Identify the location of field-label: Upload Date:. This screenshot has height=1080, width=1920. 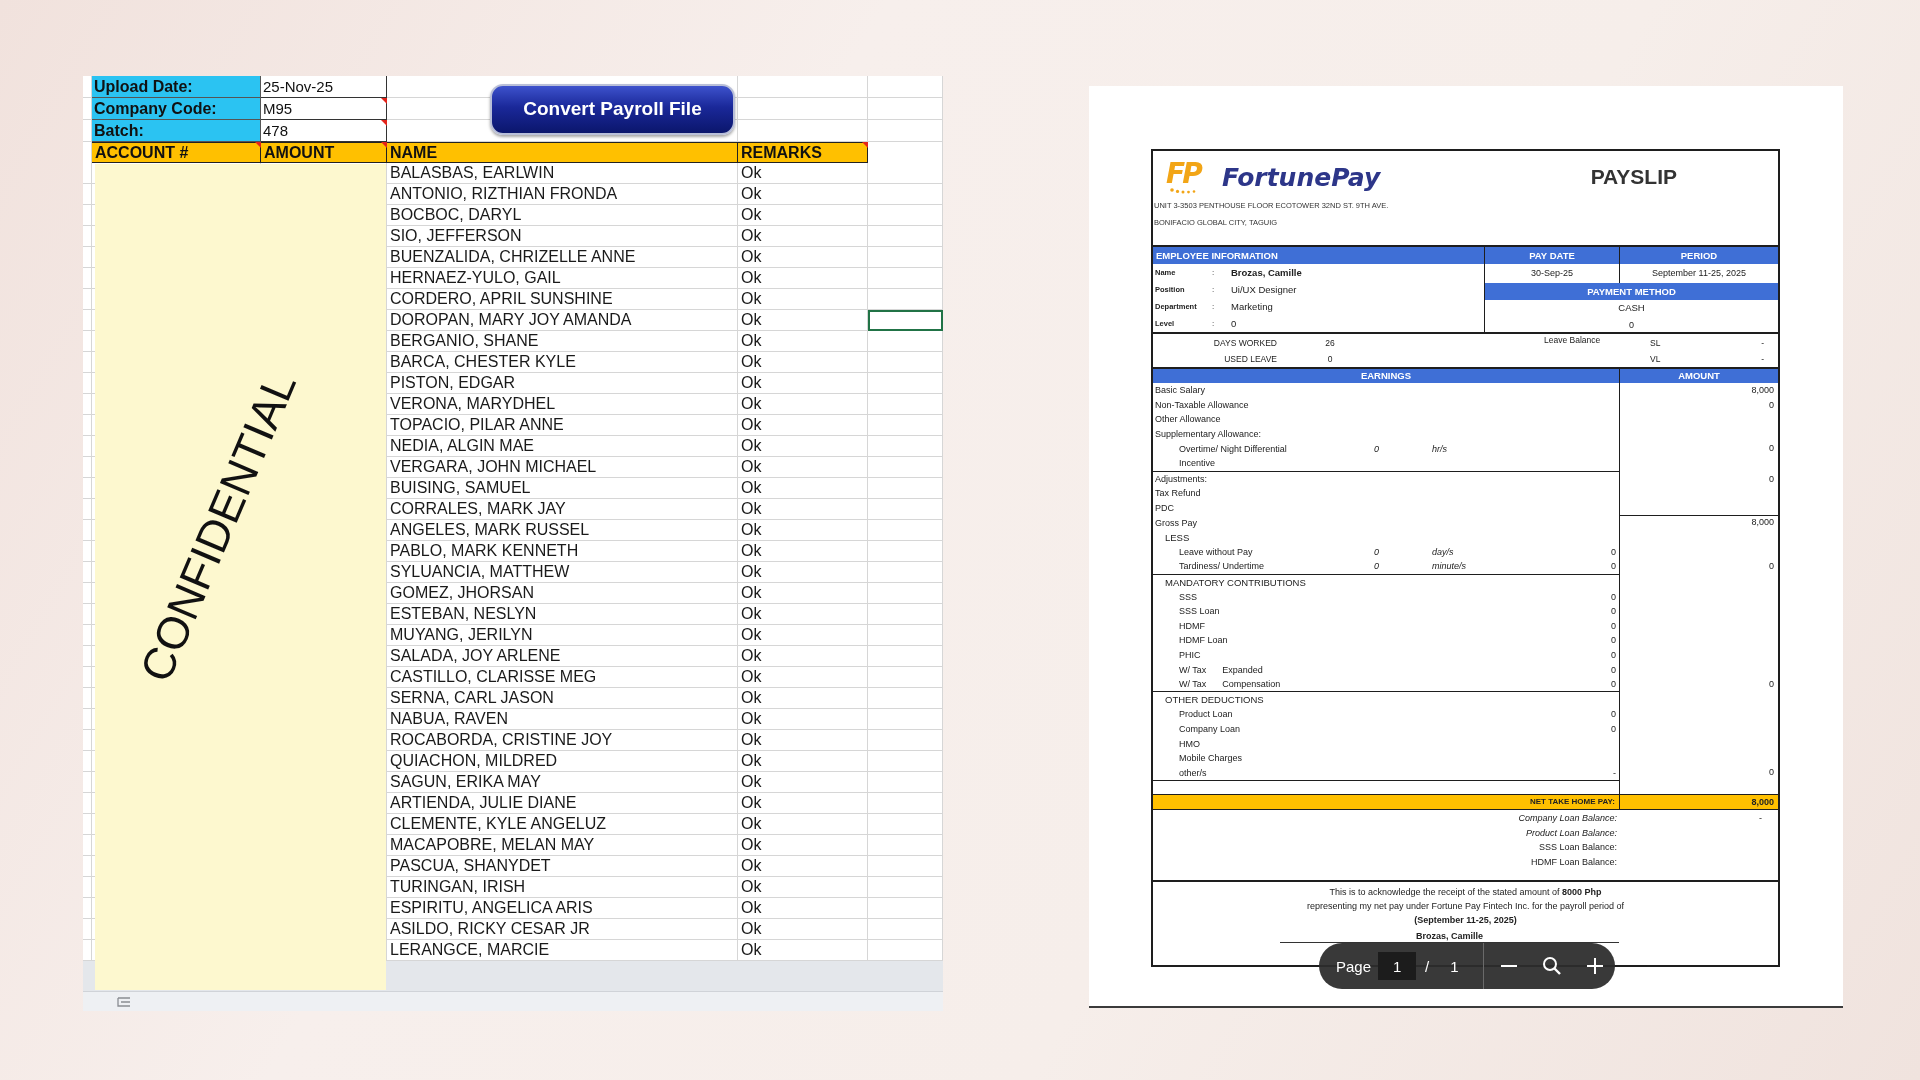
(176, 87).